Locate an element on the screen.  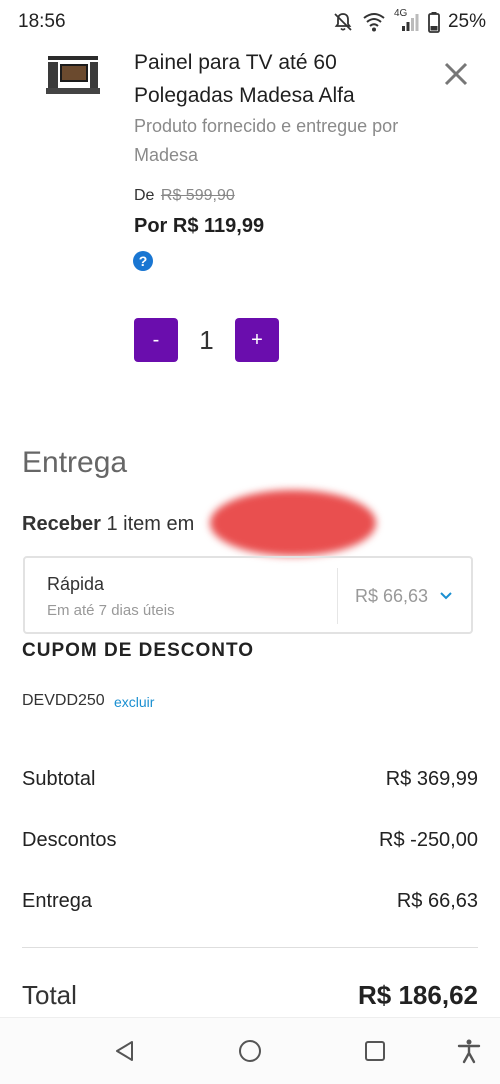
subtotal-value: R$ 369,99 is located at coordinates (431, 779).